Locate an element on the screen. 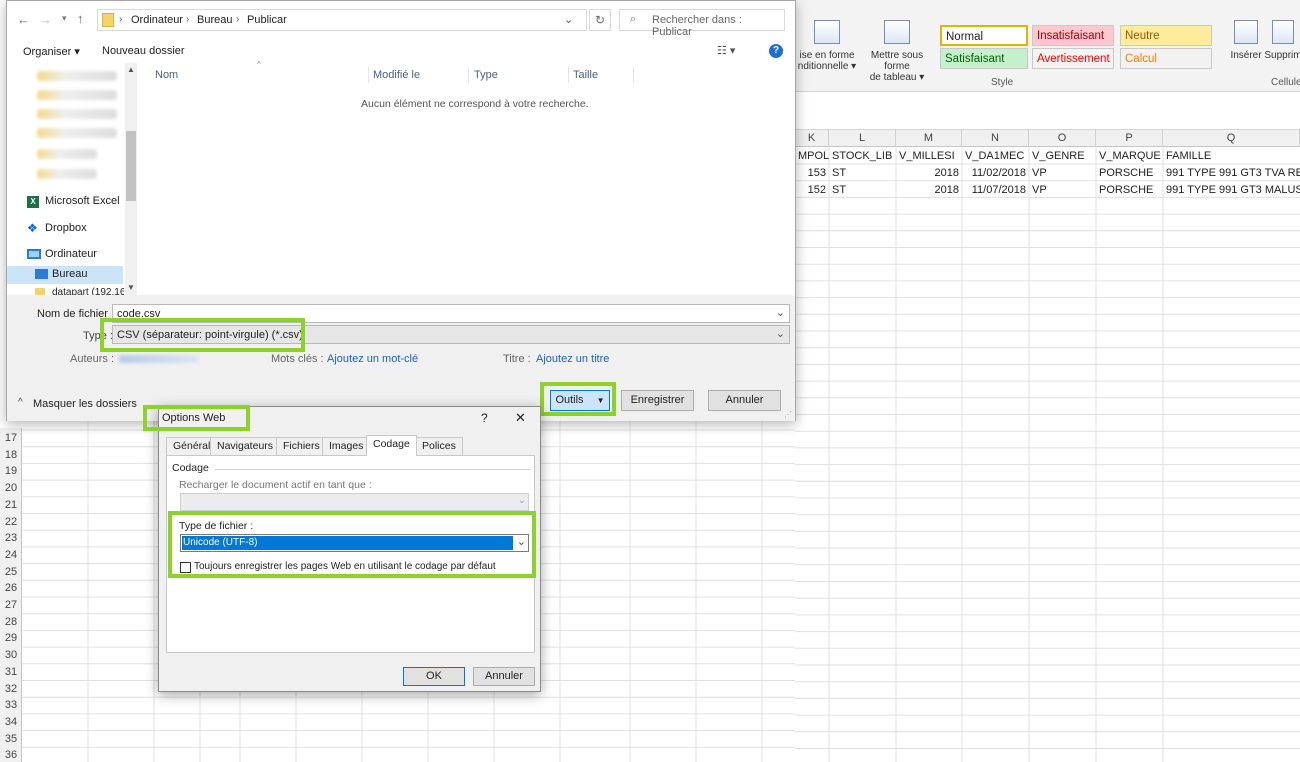 The height and width of the screenshot is (762, 1300). tab-fonts: Polices is located at coordinates (439, 446).